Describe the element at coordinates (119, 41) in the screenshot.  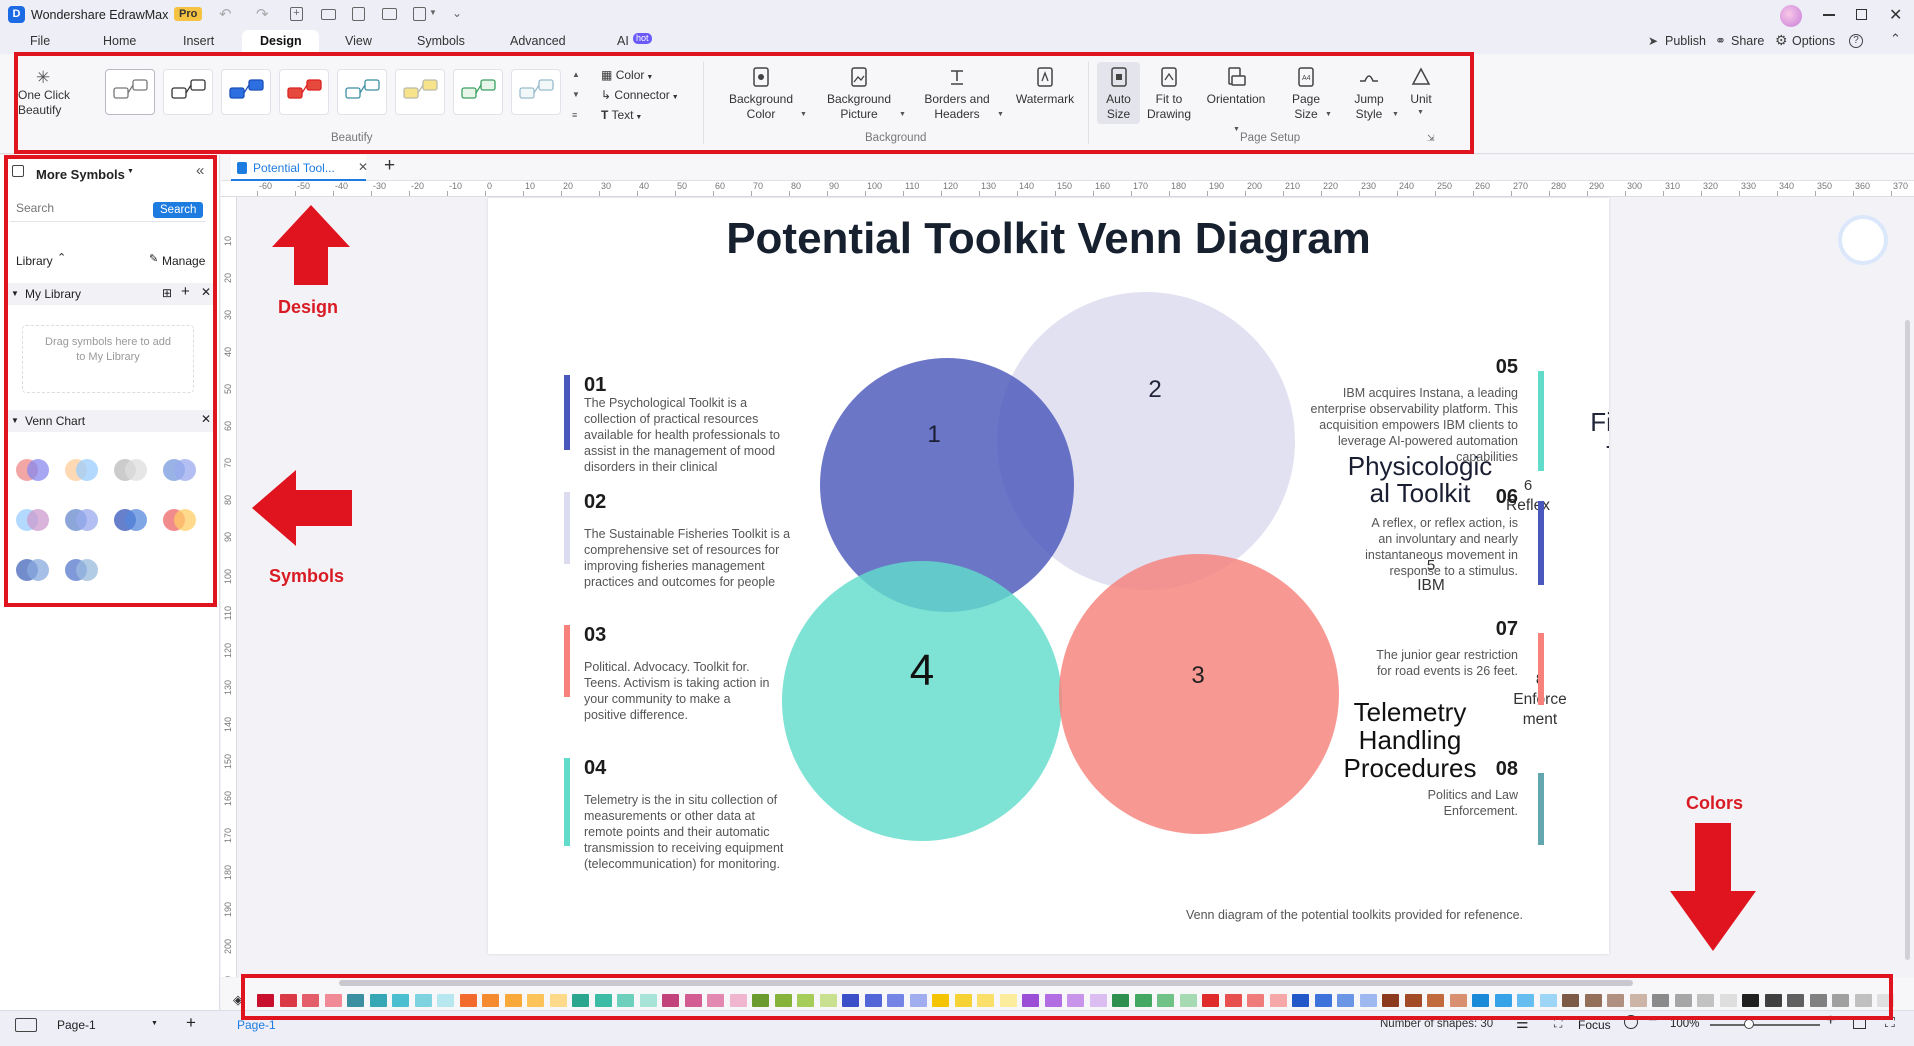
I see `menu-home: Home` at that location.